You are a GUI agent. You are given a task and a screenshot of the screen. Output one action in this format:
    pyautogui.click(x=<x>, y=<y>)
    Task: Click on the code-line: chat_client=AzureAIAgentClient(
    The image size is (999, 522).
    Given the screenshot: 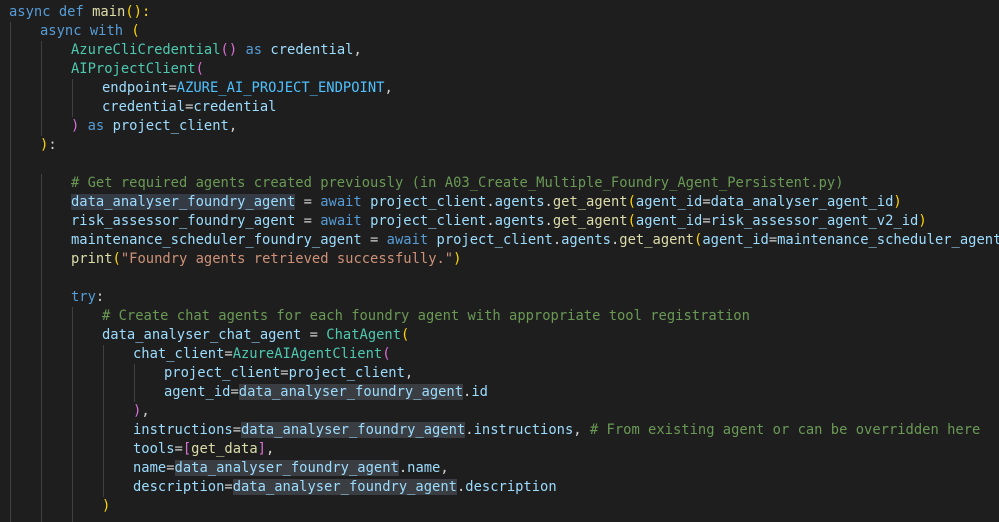 What is the action you would take?
    pyautogui.click(x=499, y=354)
    